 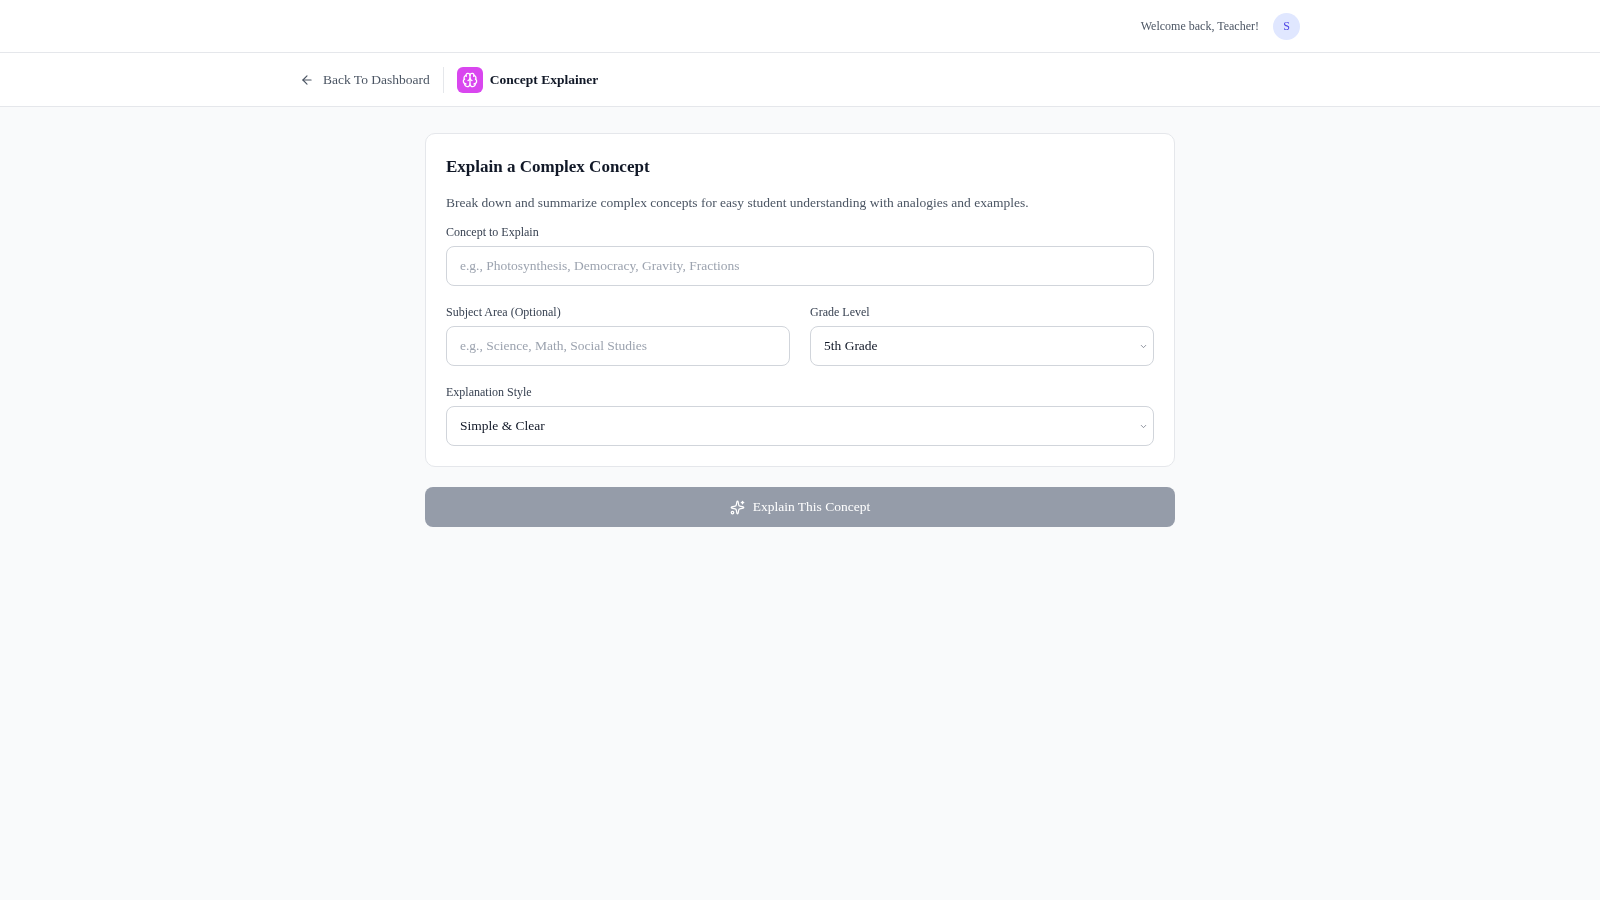 What do you see at coordinates (618, 346) in the screenshot?
I see `text-input: e.g., Science, Math, Social Studies` at bounding box center [618, 346].